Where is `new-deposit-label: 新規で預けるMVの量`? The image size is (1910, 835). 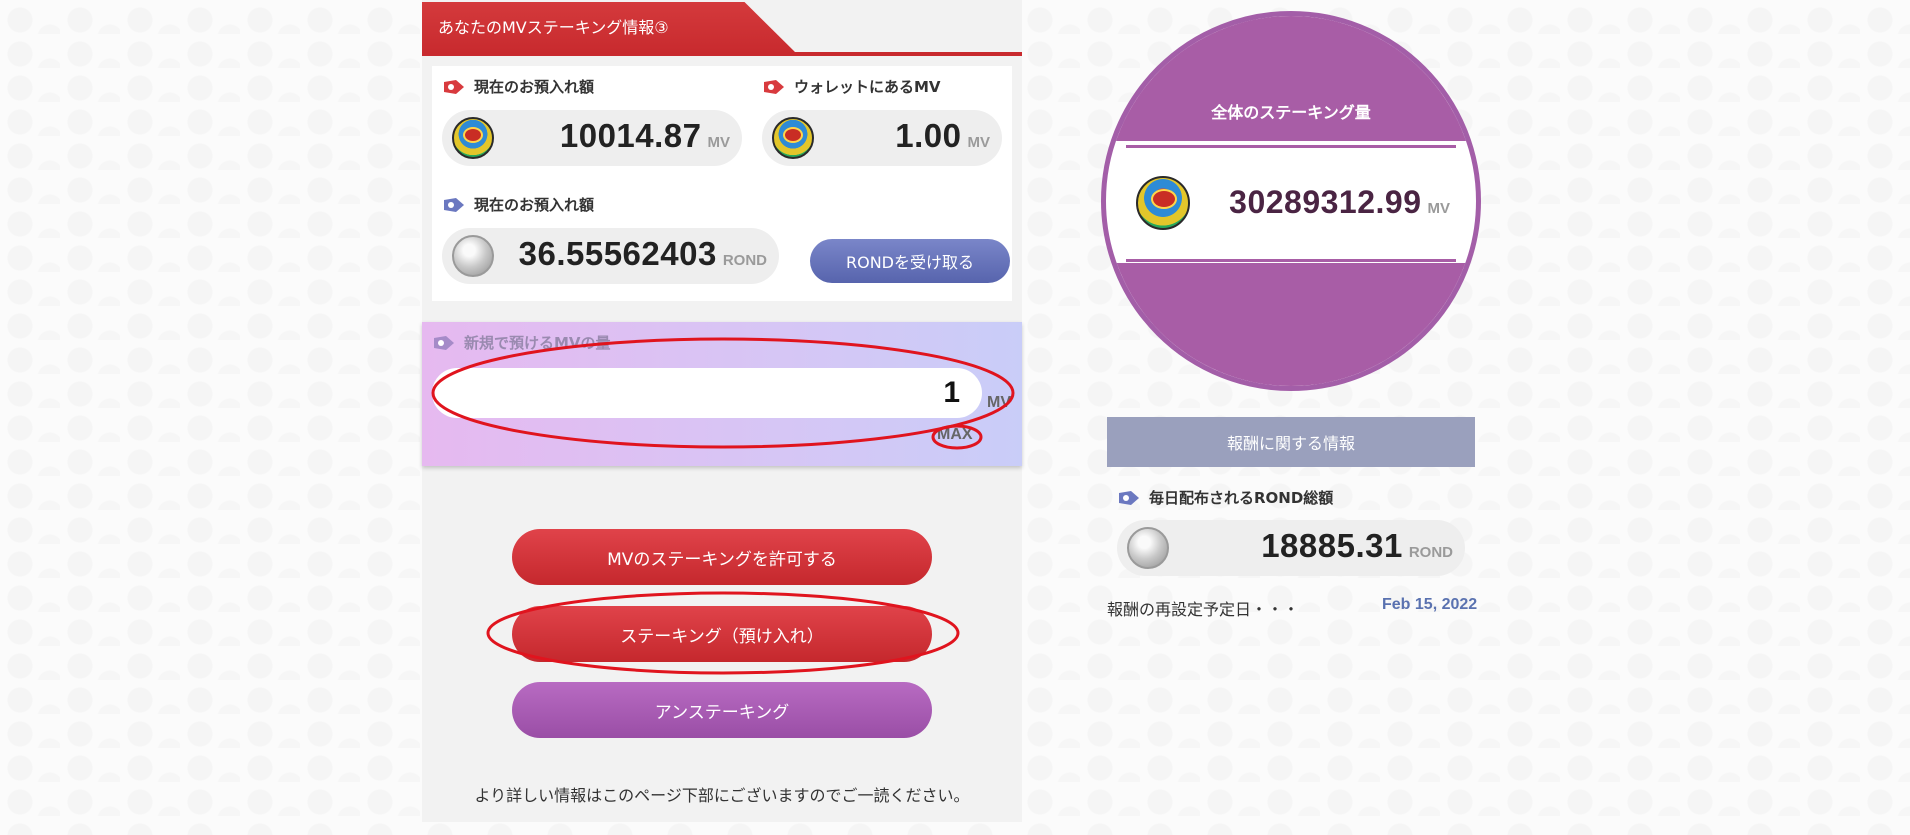
new-deposit-label: 新規で預けるMVの量 is located at coordinates (521, 342).